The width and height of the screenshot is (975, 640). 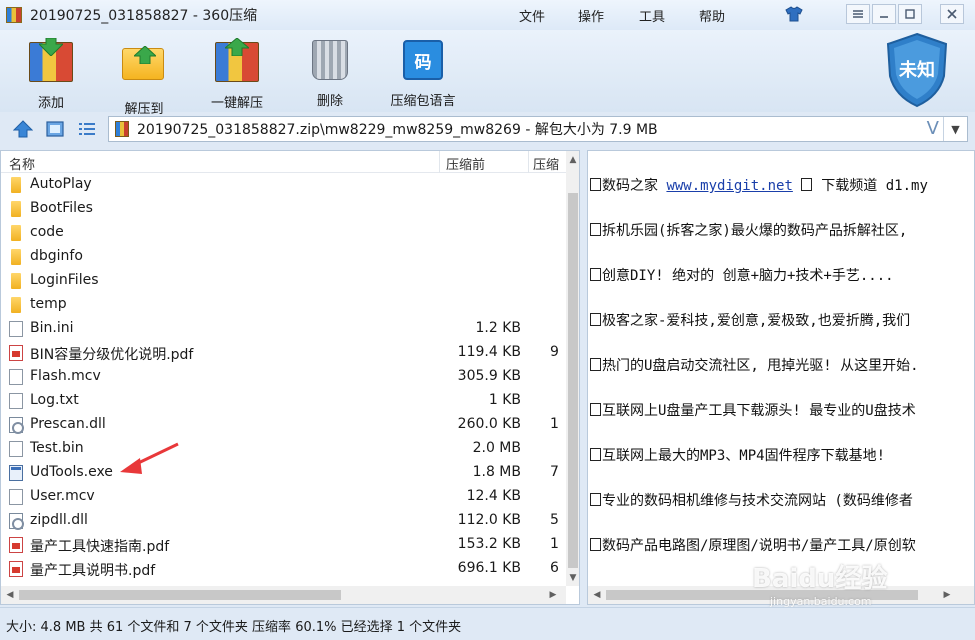 What do you see at coordinates (498, 328) in the screenshot?
I see `file-size: 1.2 KB` at bounding box center [498, 328].